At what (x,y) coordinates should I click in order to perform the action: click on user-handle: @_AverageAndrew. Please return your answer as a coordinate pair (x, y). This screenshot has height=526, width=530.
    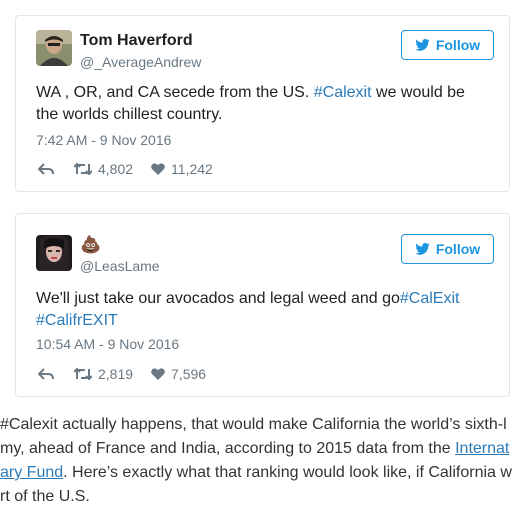
    Looking at the image, I should click on (140, 62).